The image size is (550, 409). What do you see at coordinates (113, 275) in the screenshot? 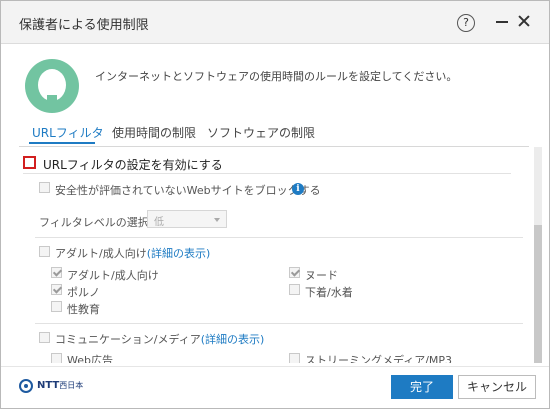
I see `item-label: アダルト/成人向け` at bounding box center [113, 275].